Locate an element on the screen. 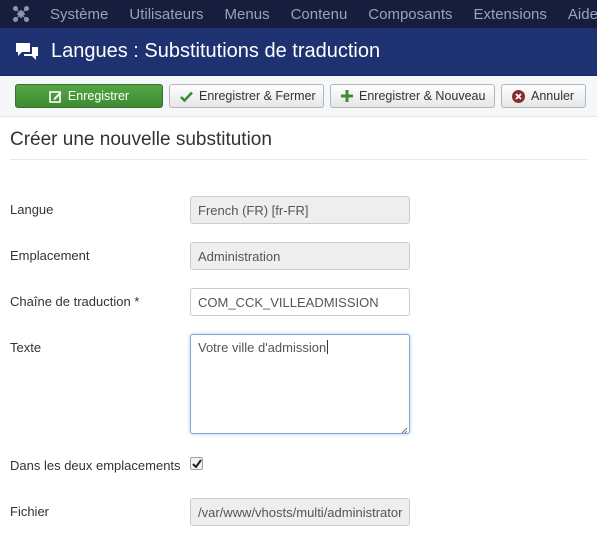 The image size is (597, 553). save-close-button: Enregistrer & Fermer is located at coordinates (246, 96).